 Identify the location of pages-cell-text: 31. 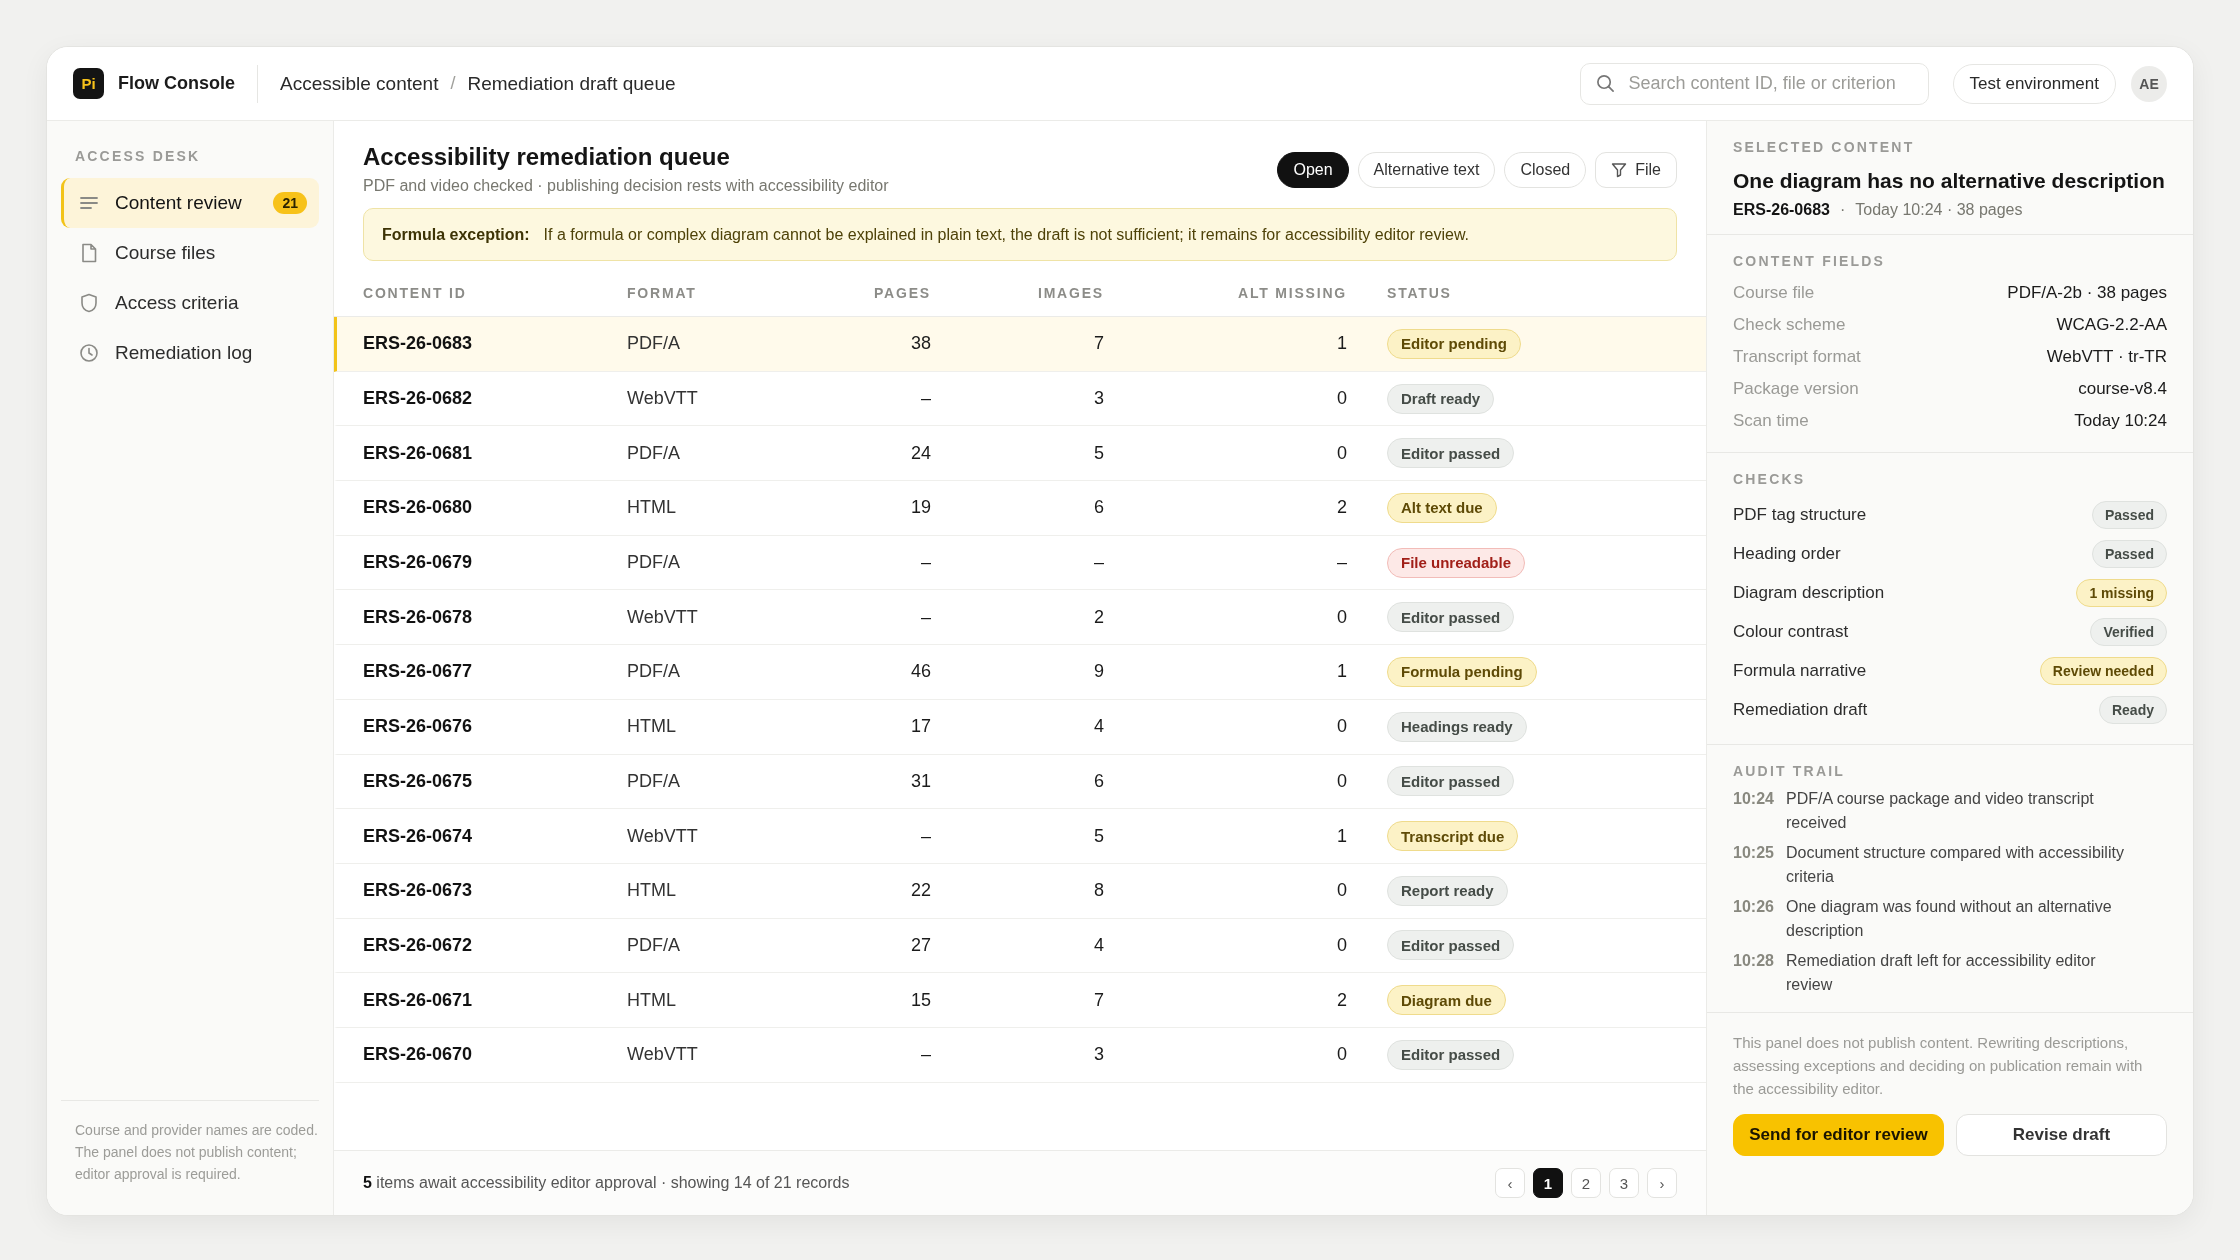
(920, 781).